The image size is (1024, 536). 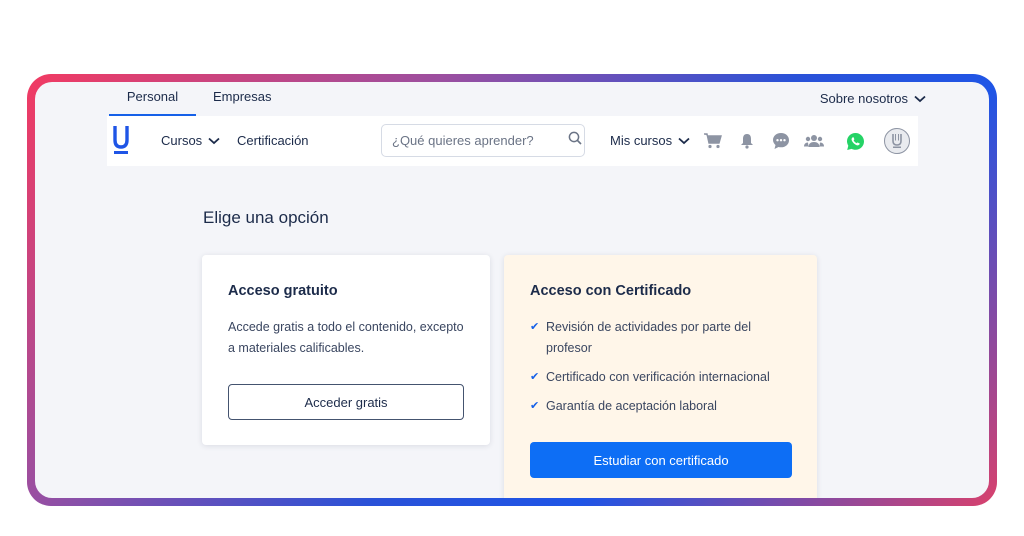 What do you see at coordinates (661, 460) in the screenshot?
I see `study-certificate-button: Estudiar con certificado` at bounding box center [661, 460].